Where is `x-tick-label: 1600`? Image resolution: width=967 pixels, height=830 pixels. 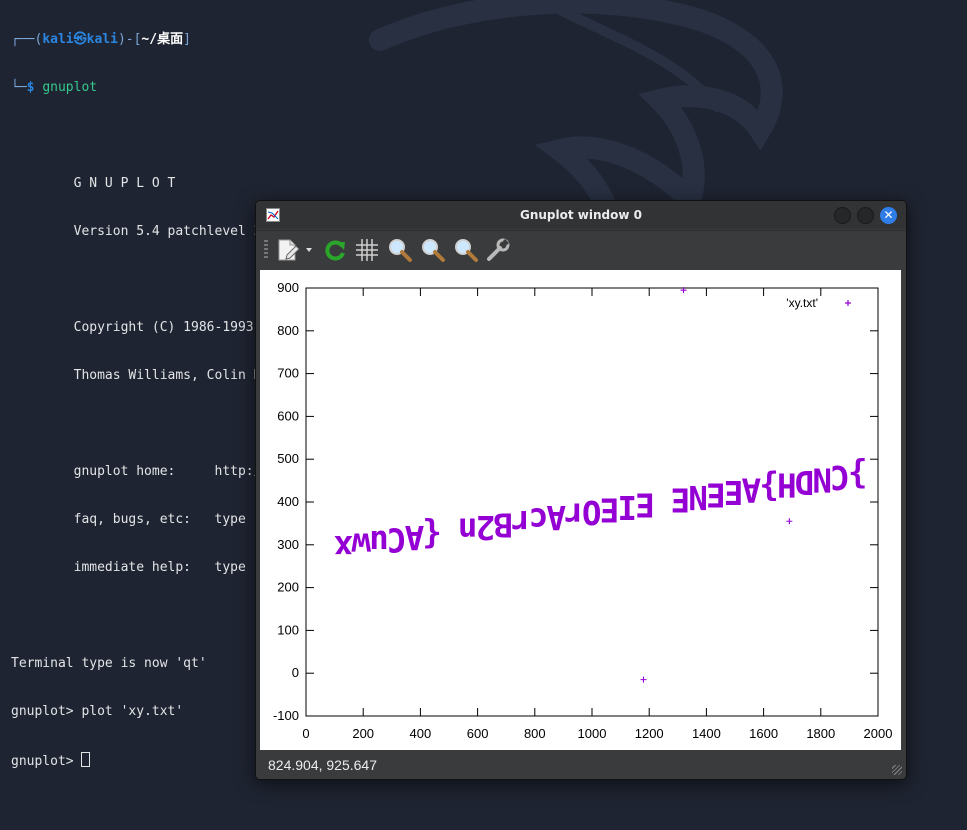
x-tick-label: 1600 is located at coordinates (763, 733).